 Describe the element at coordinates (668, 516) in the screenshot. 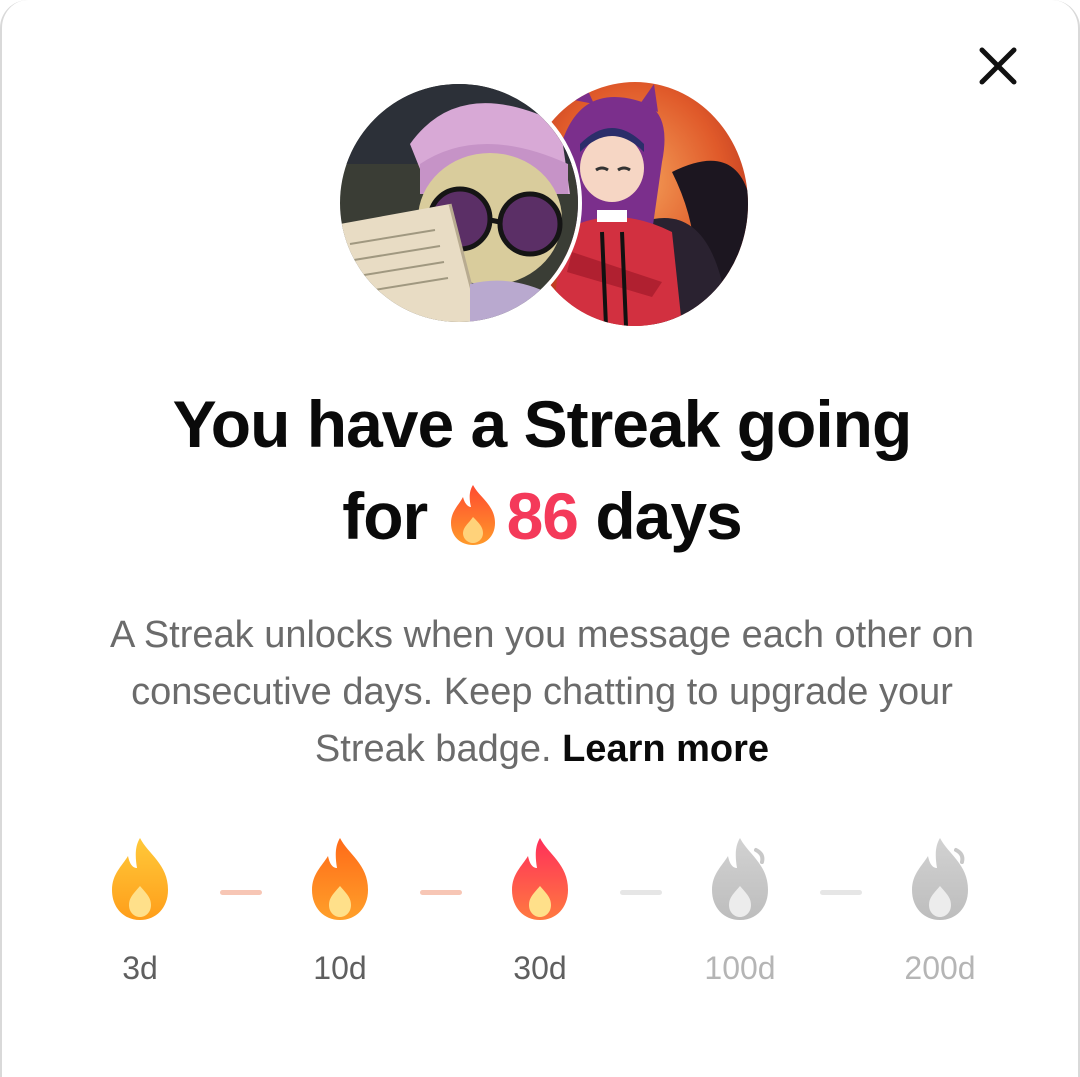

I see `title-suffix: days` at that location.